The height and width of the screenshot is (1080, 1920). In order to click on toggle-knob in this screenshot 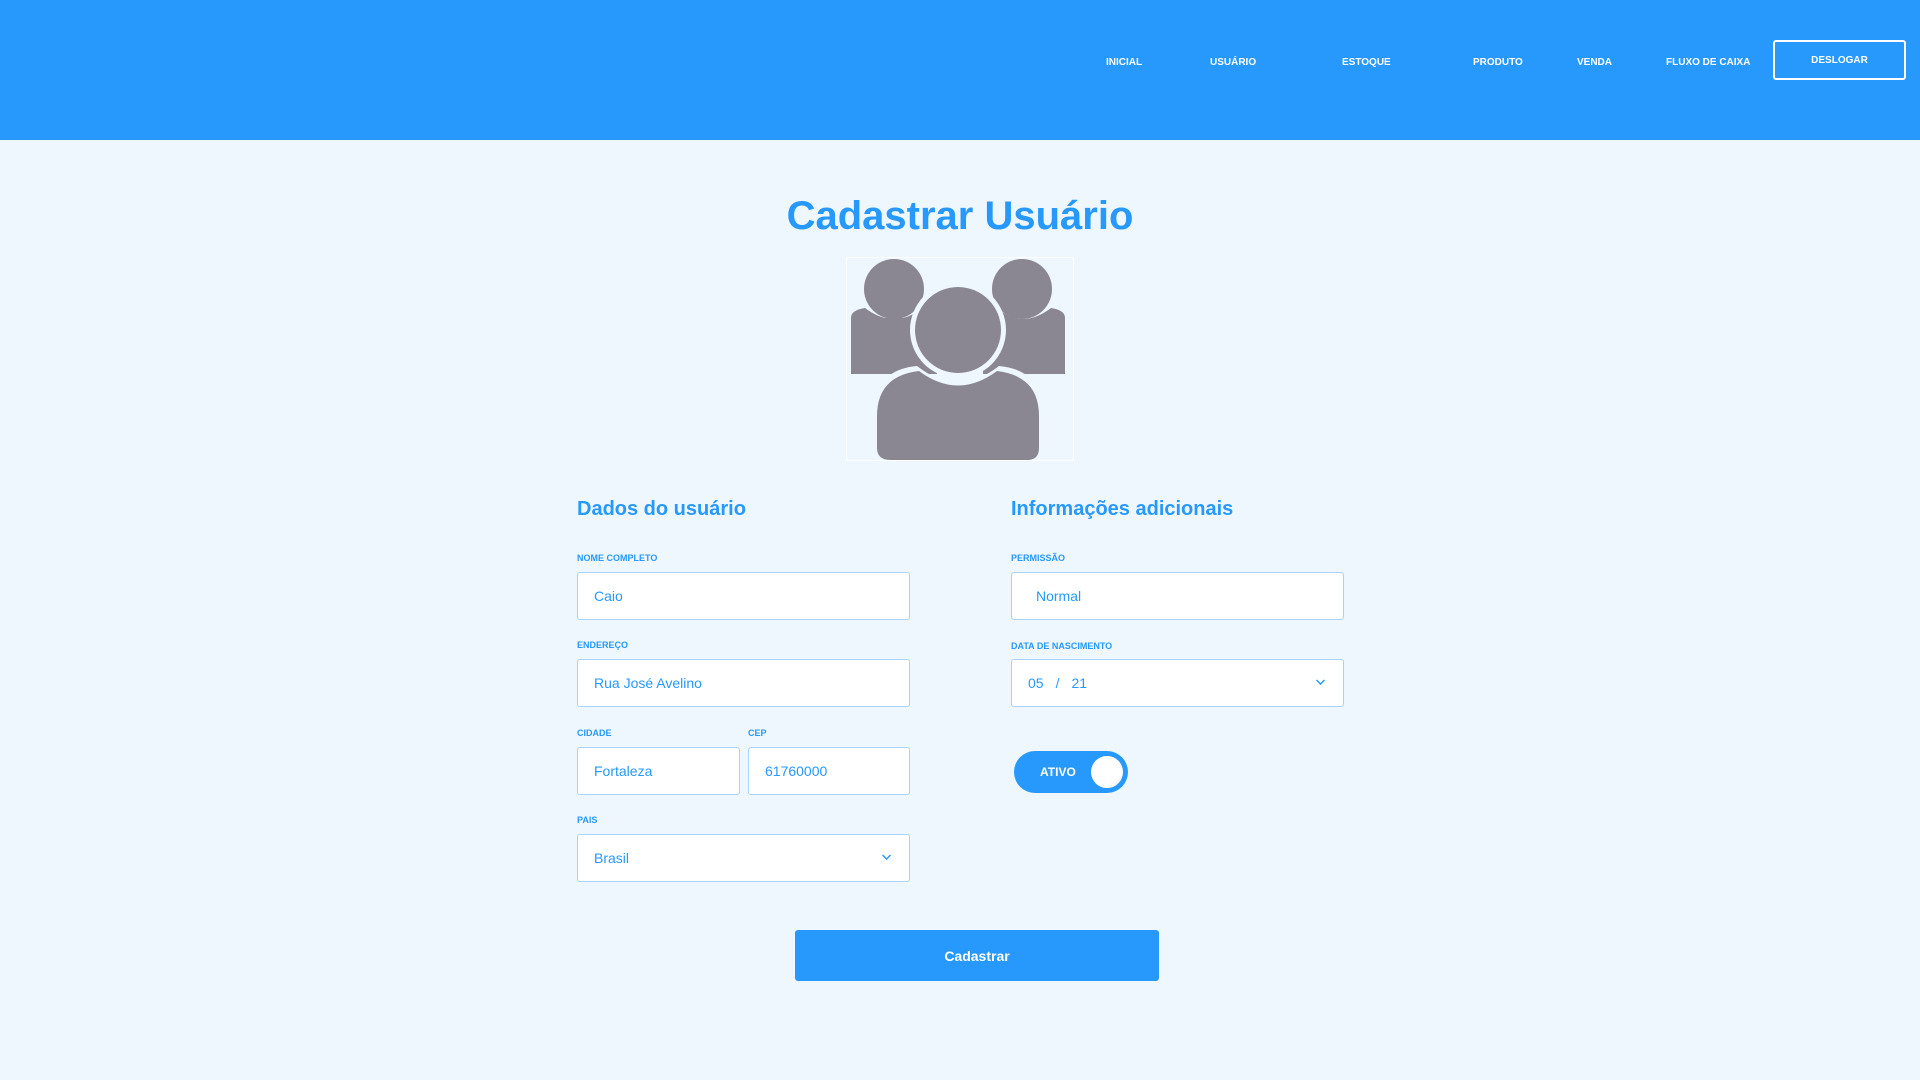, I will do `click(1107, 772)`.